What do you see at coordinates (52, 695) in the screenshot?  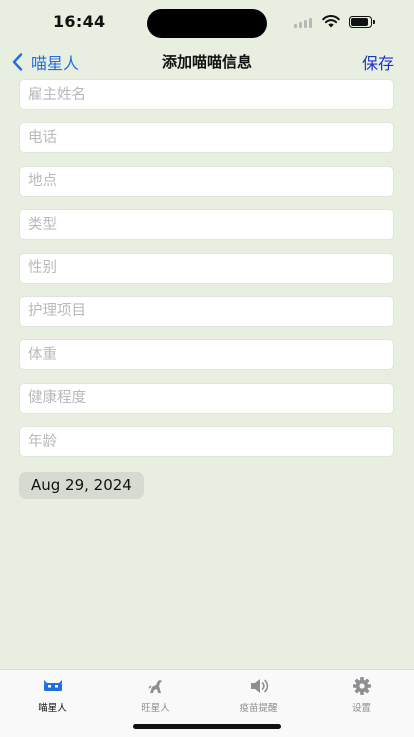 I see `tab-cats: 喵星人` at bounding box center [52, 695].